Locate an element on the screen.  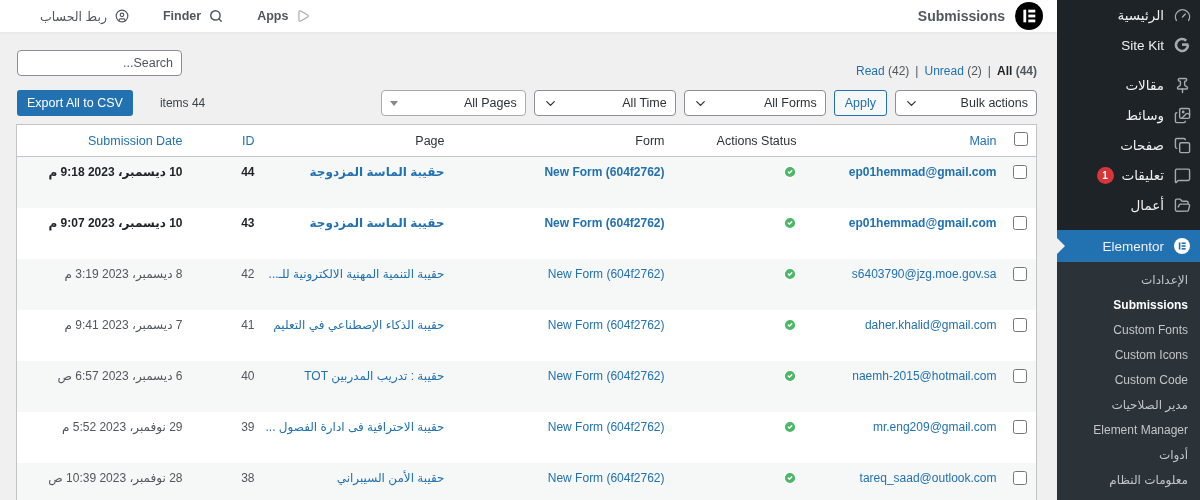
dropdown-select: All Forms is located at coordinates (754, 103).